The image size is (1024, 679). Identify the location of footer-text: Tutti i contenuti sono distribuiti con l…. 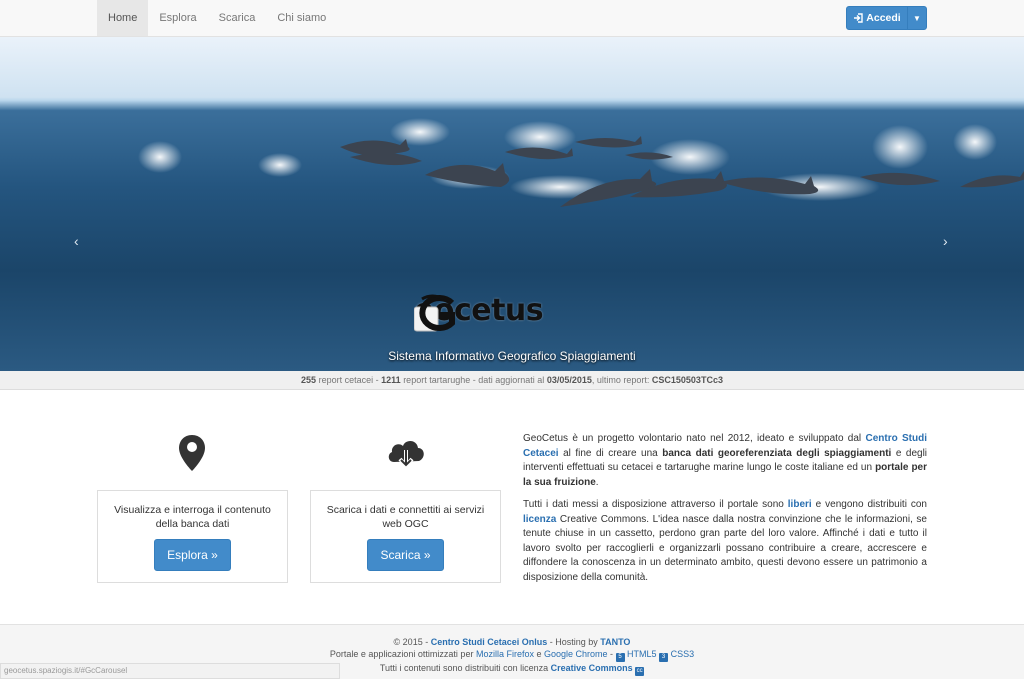
(465, 668).